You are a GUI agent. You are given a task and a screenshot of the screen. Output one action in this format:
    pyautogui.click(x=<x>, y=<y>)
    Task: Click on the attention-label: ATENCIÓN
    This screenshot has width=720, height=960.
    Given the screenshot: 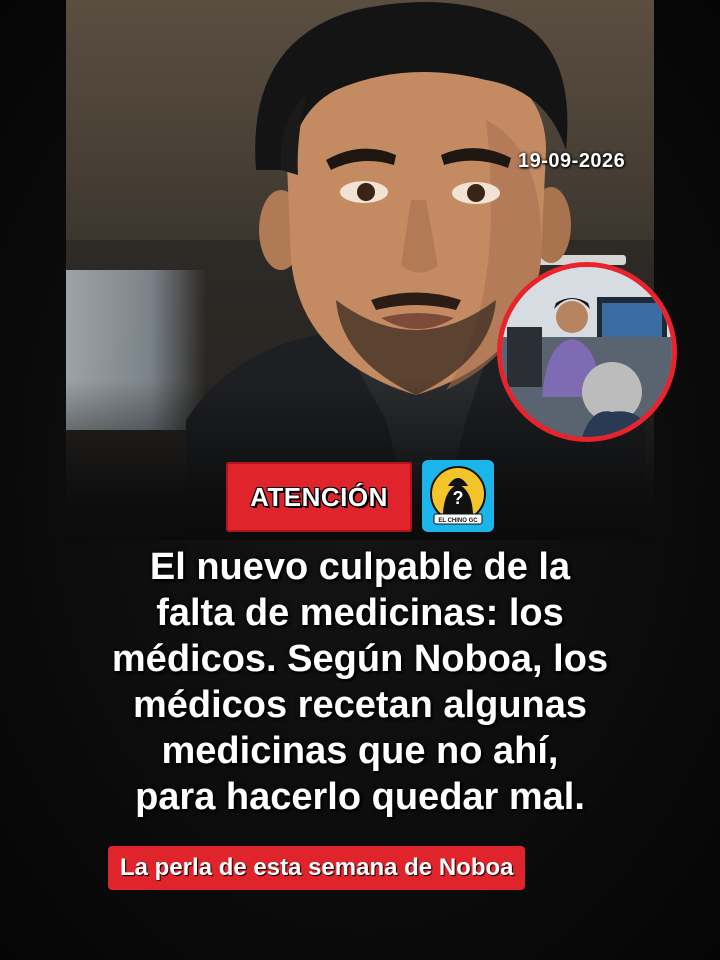 What is the action you would take?
    pyautogui.click(x=319, y=496)
    